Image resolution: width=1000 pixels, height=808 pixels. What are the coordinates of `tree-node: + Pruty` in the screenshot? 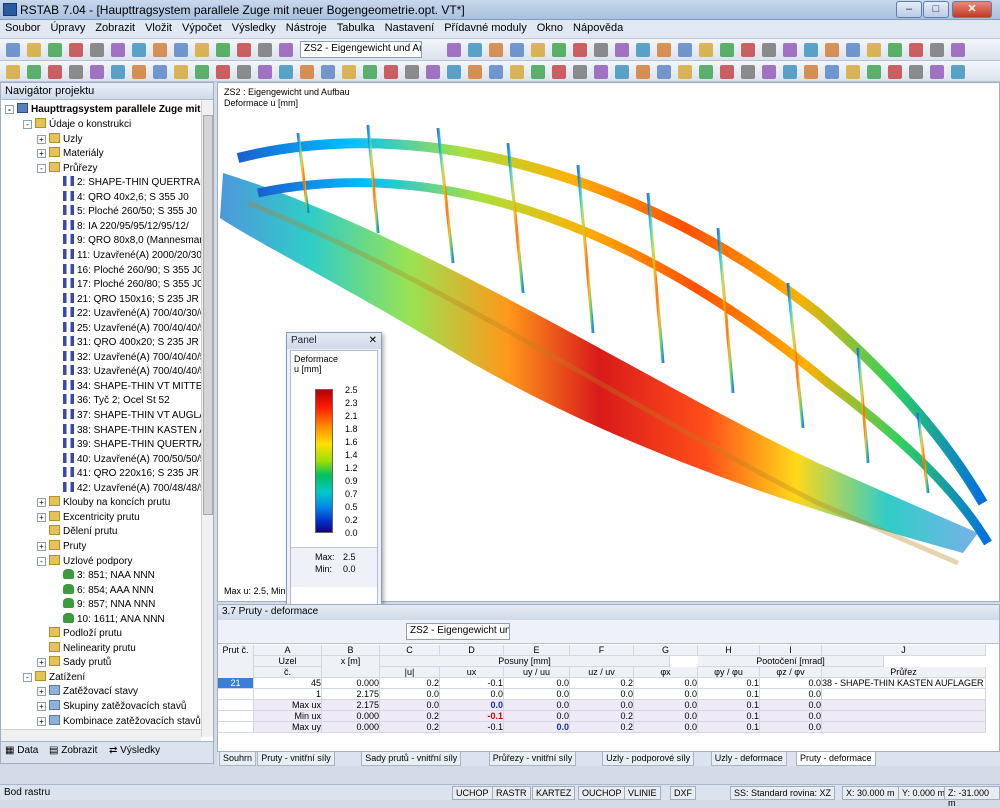 It's located at (61, 546).